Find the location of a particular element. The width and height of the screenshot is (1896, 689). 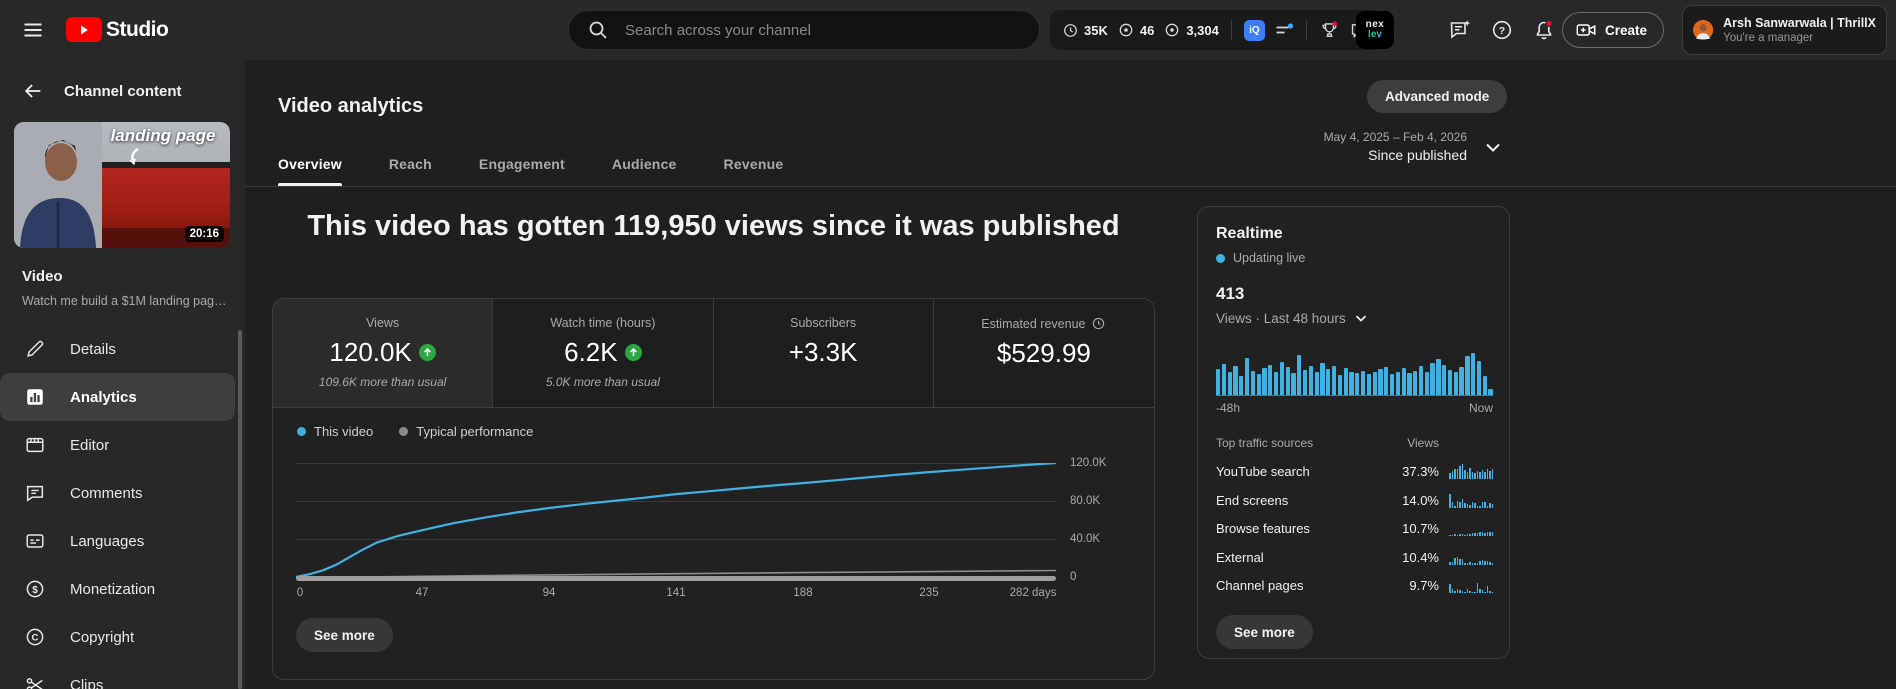

subscribers-value: +3.3K is located at coordinates (823, 352).